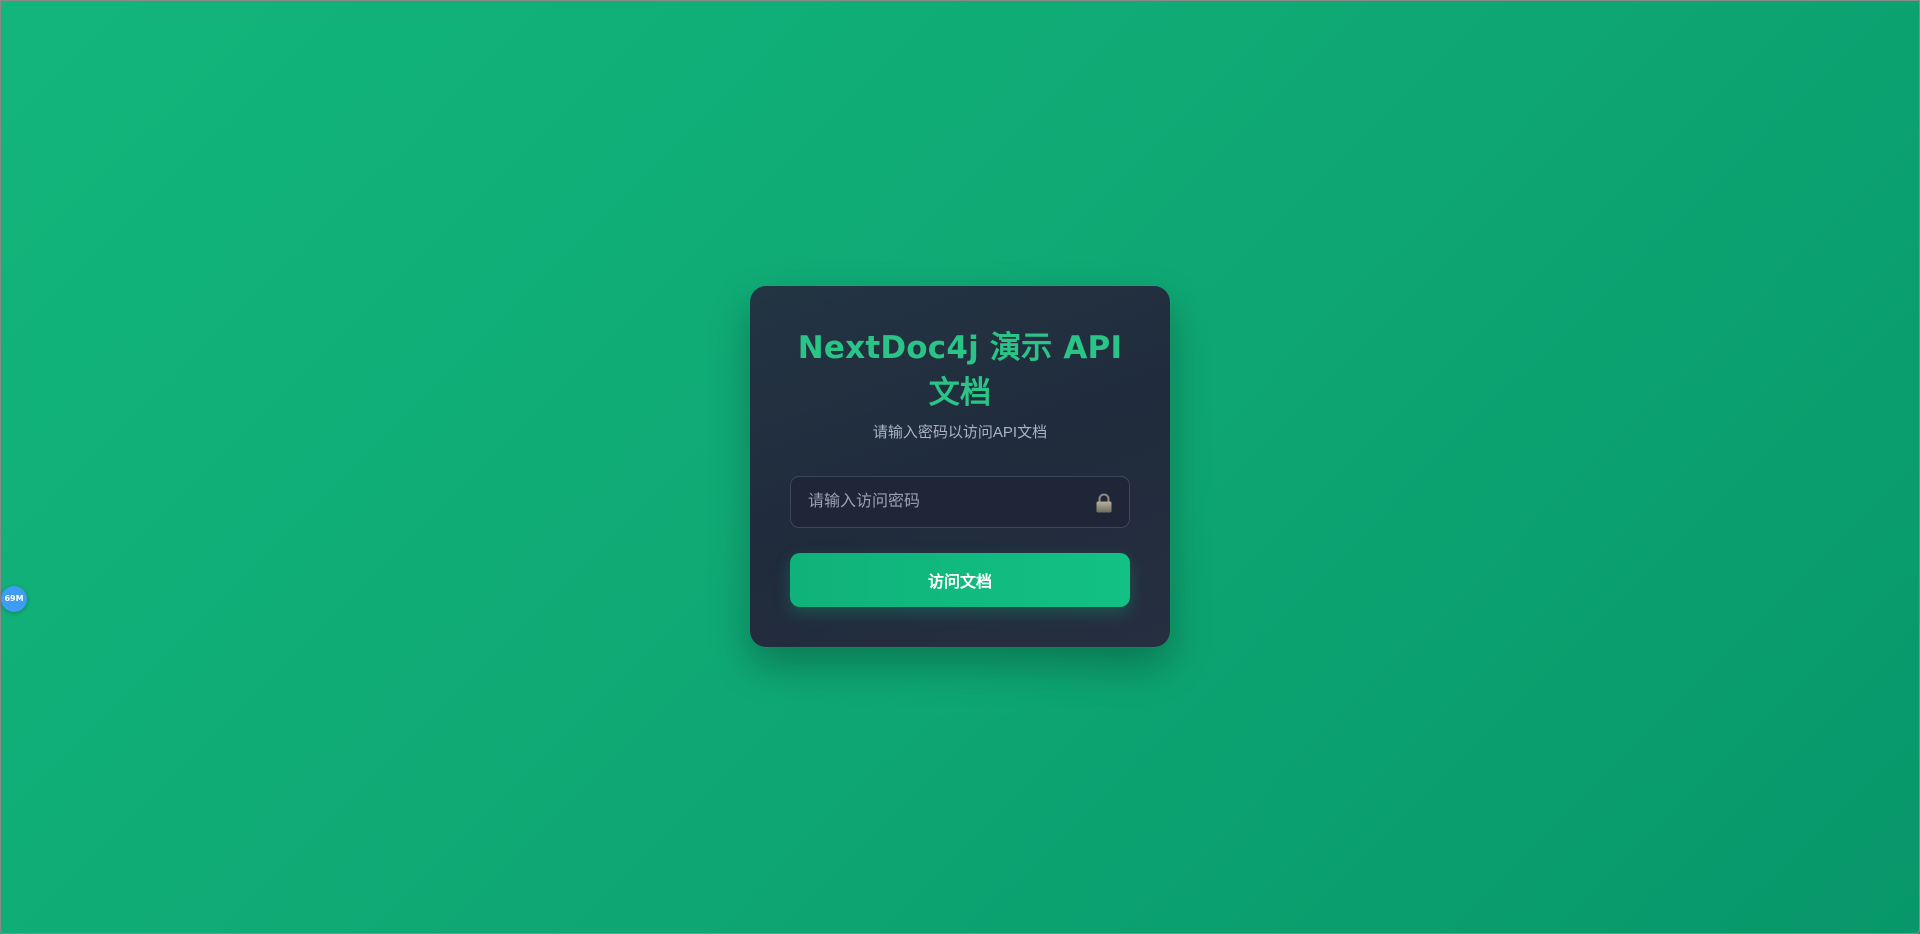  Describe the element at coordinates (960, 370) in the screenshot. I see `page-title: NextDoc4j 演示 API 文档` at that location.